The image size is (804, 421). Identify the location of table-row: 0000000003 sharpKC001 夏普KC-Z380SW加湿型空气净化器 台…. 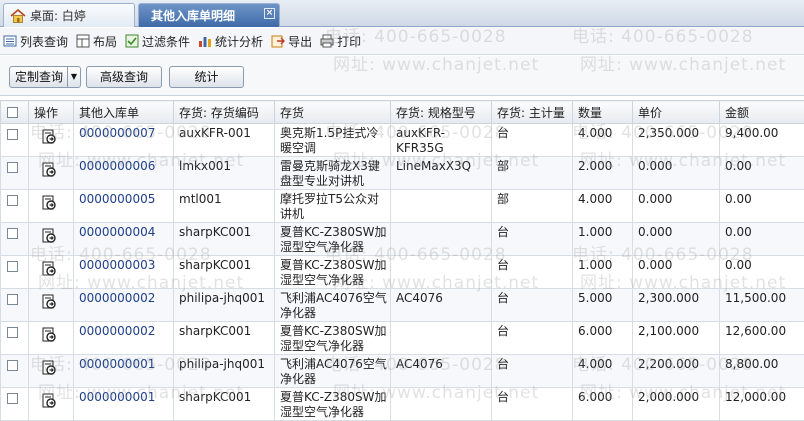
(402, 272).